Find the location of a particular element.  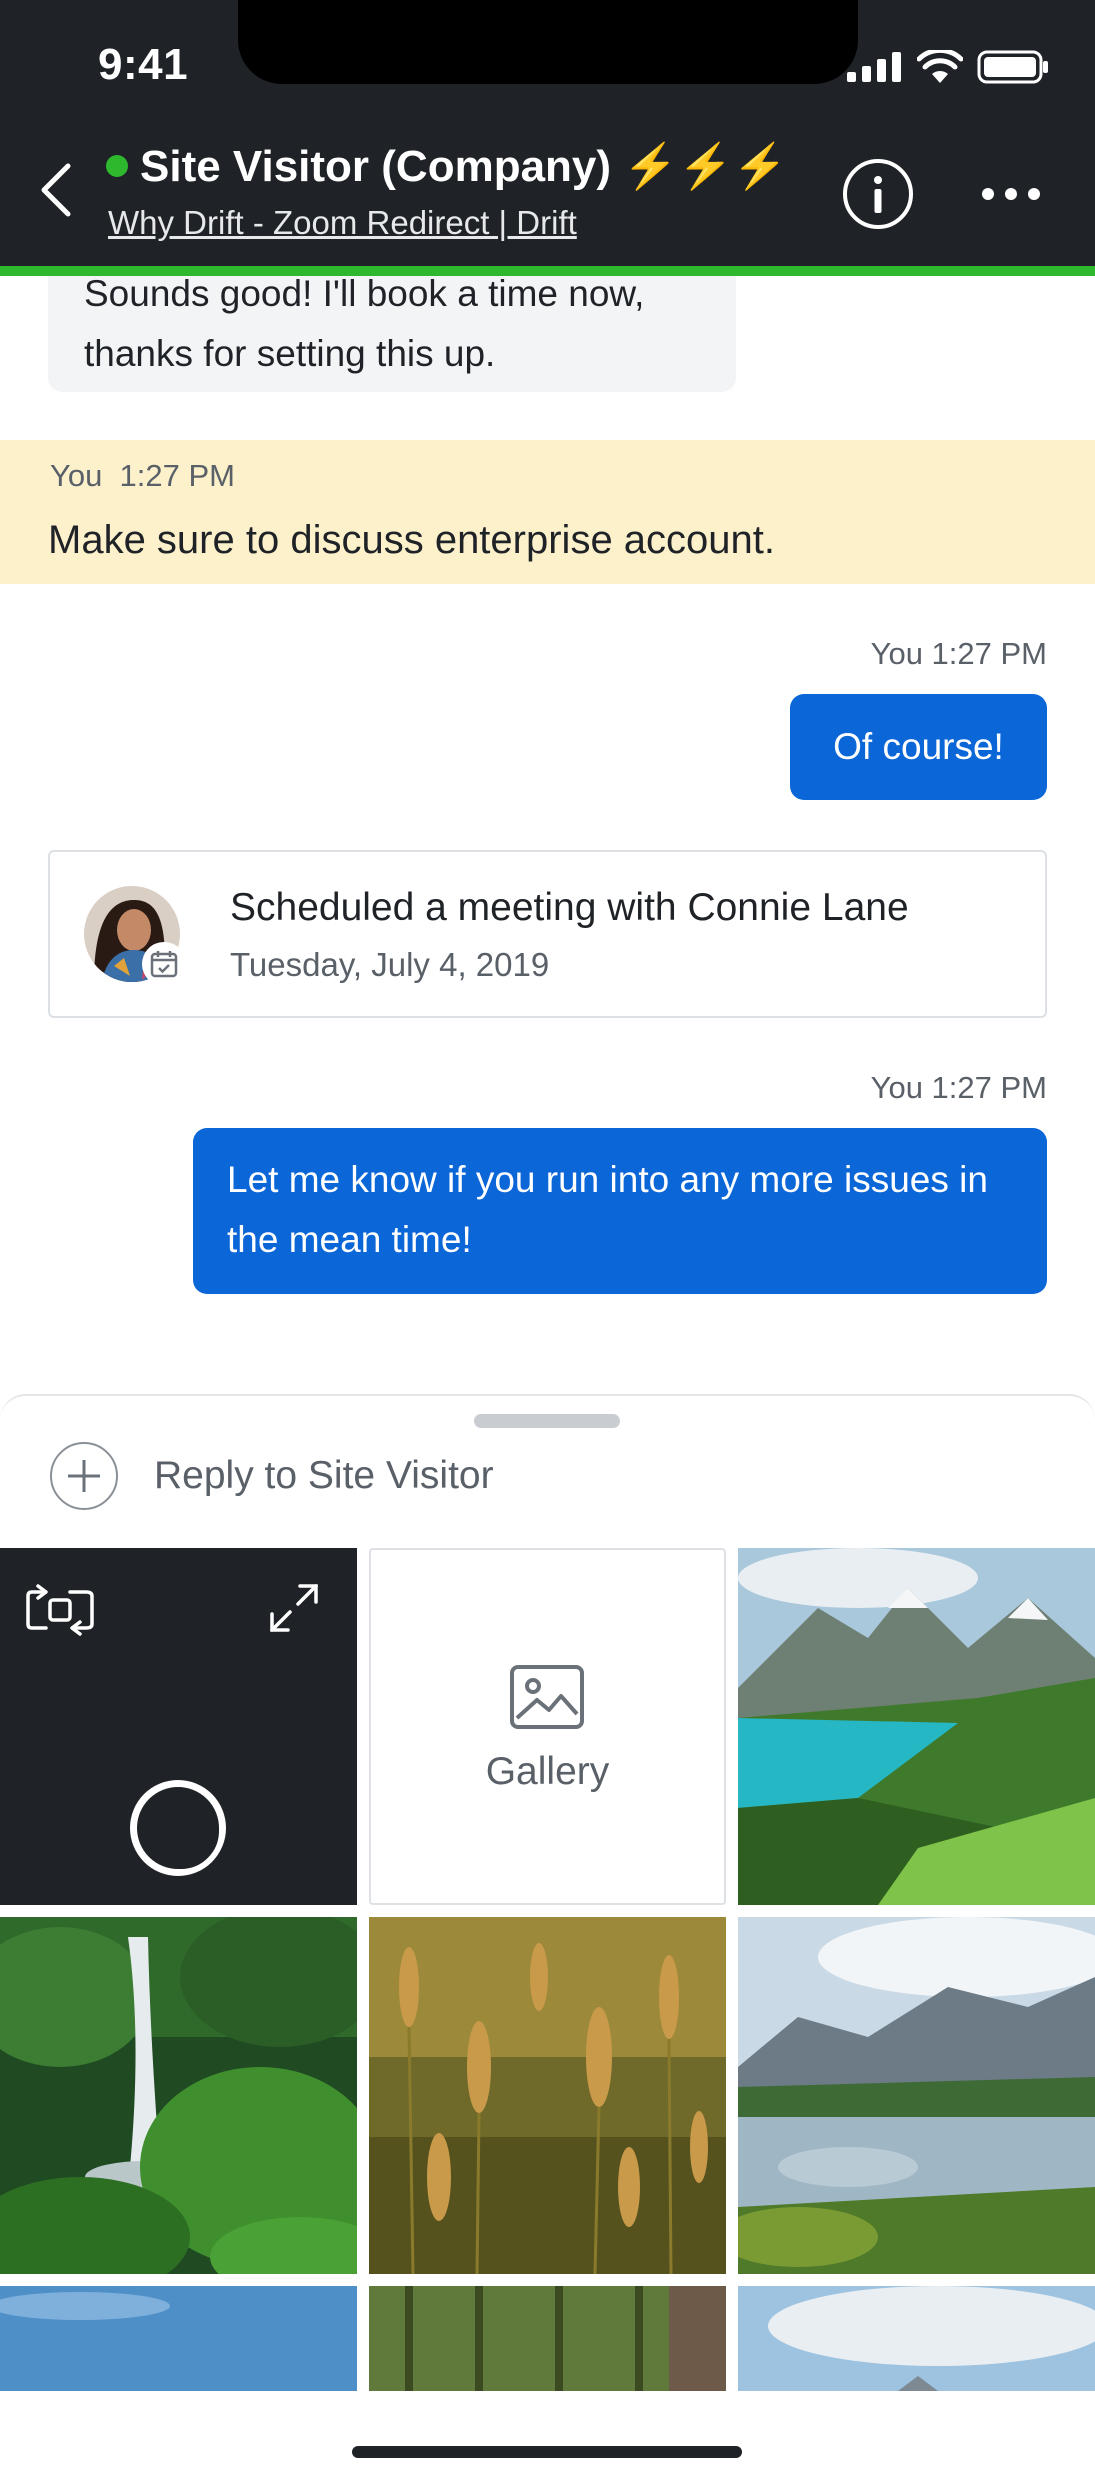

battery-icon is located at coordinates (1012, 67).